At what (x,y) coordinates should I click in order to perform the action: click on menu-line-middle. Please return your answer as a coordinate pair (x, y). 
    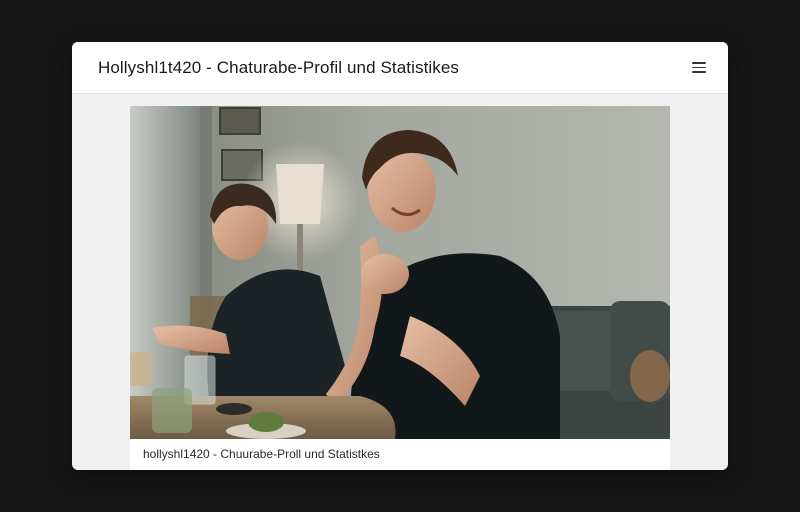
    Looking at the image, I should click on (699, 67).